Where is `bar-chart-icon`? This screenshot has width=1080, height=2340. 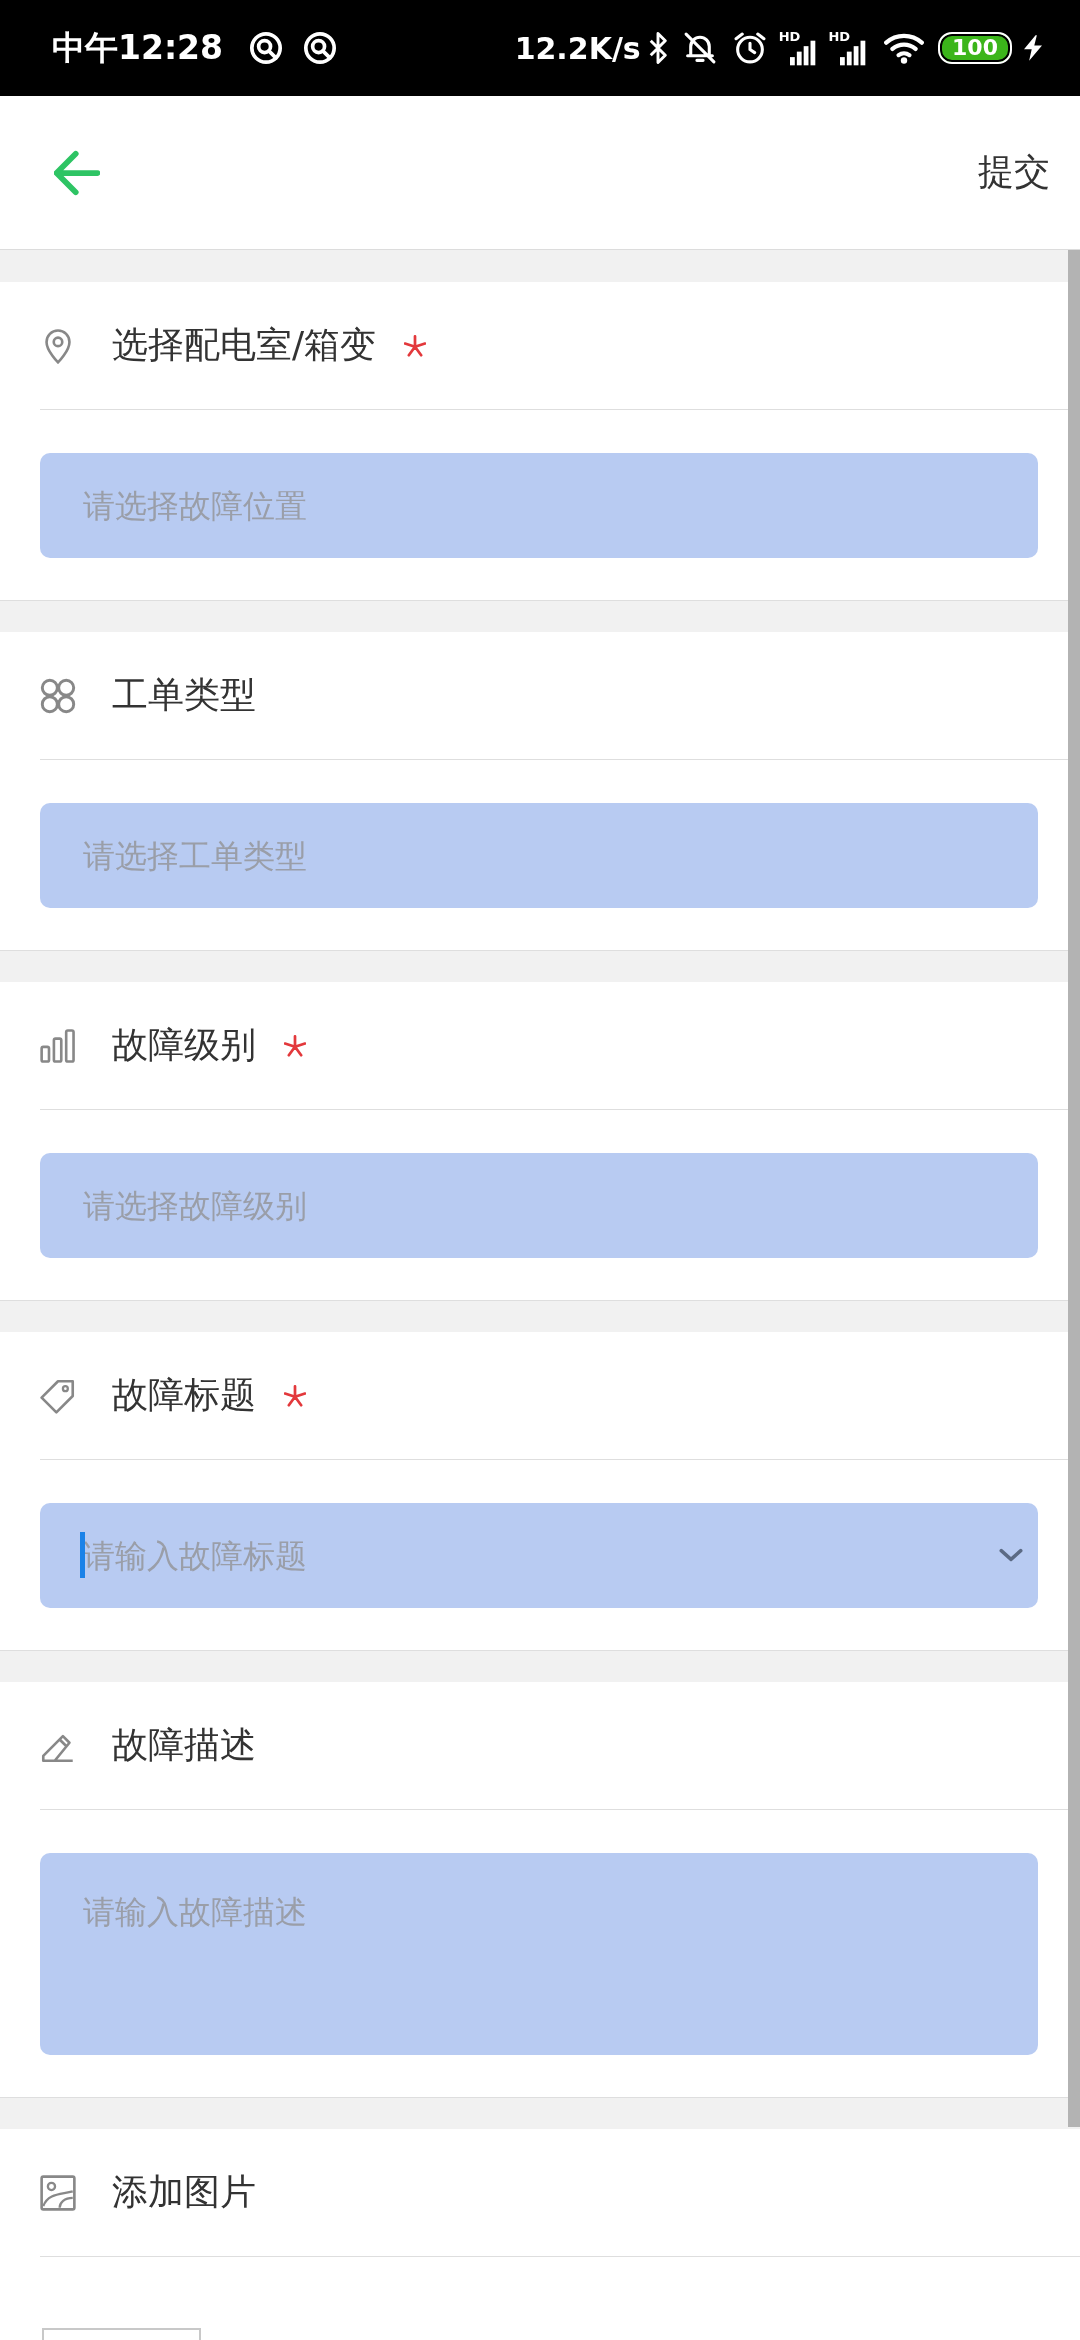
bar-chart-icon is located at coordinates (58, 1045).